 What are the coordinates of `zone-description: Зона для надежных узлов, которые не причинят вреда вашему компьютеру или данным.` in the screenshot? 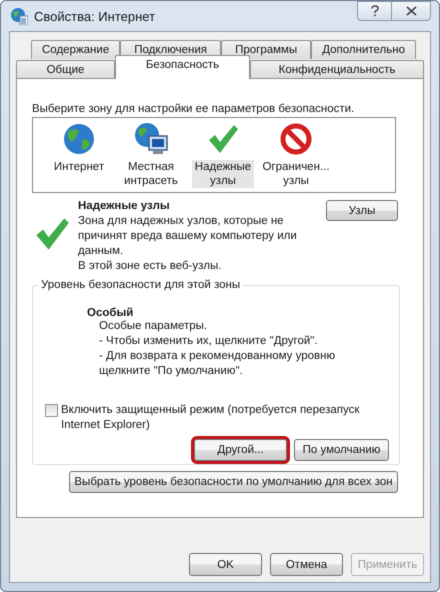 It's located at (188, 236).